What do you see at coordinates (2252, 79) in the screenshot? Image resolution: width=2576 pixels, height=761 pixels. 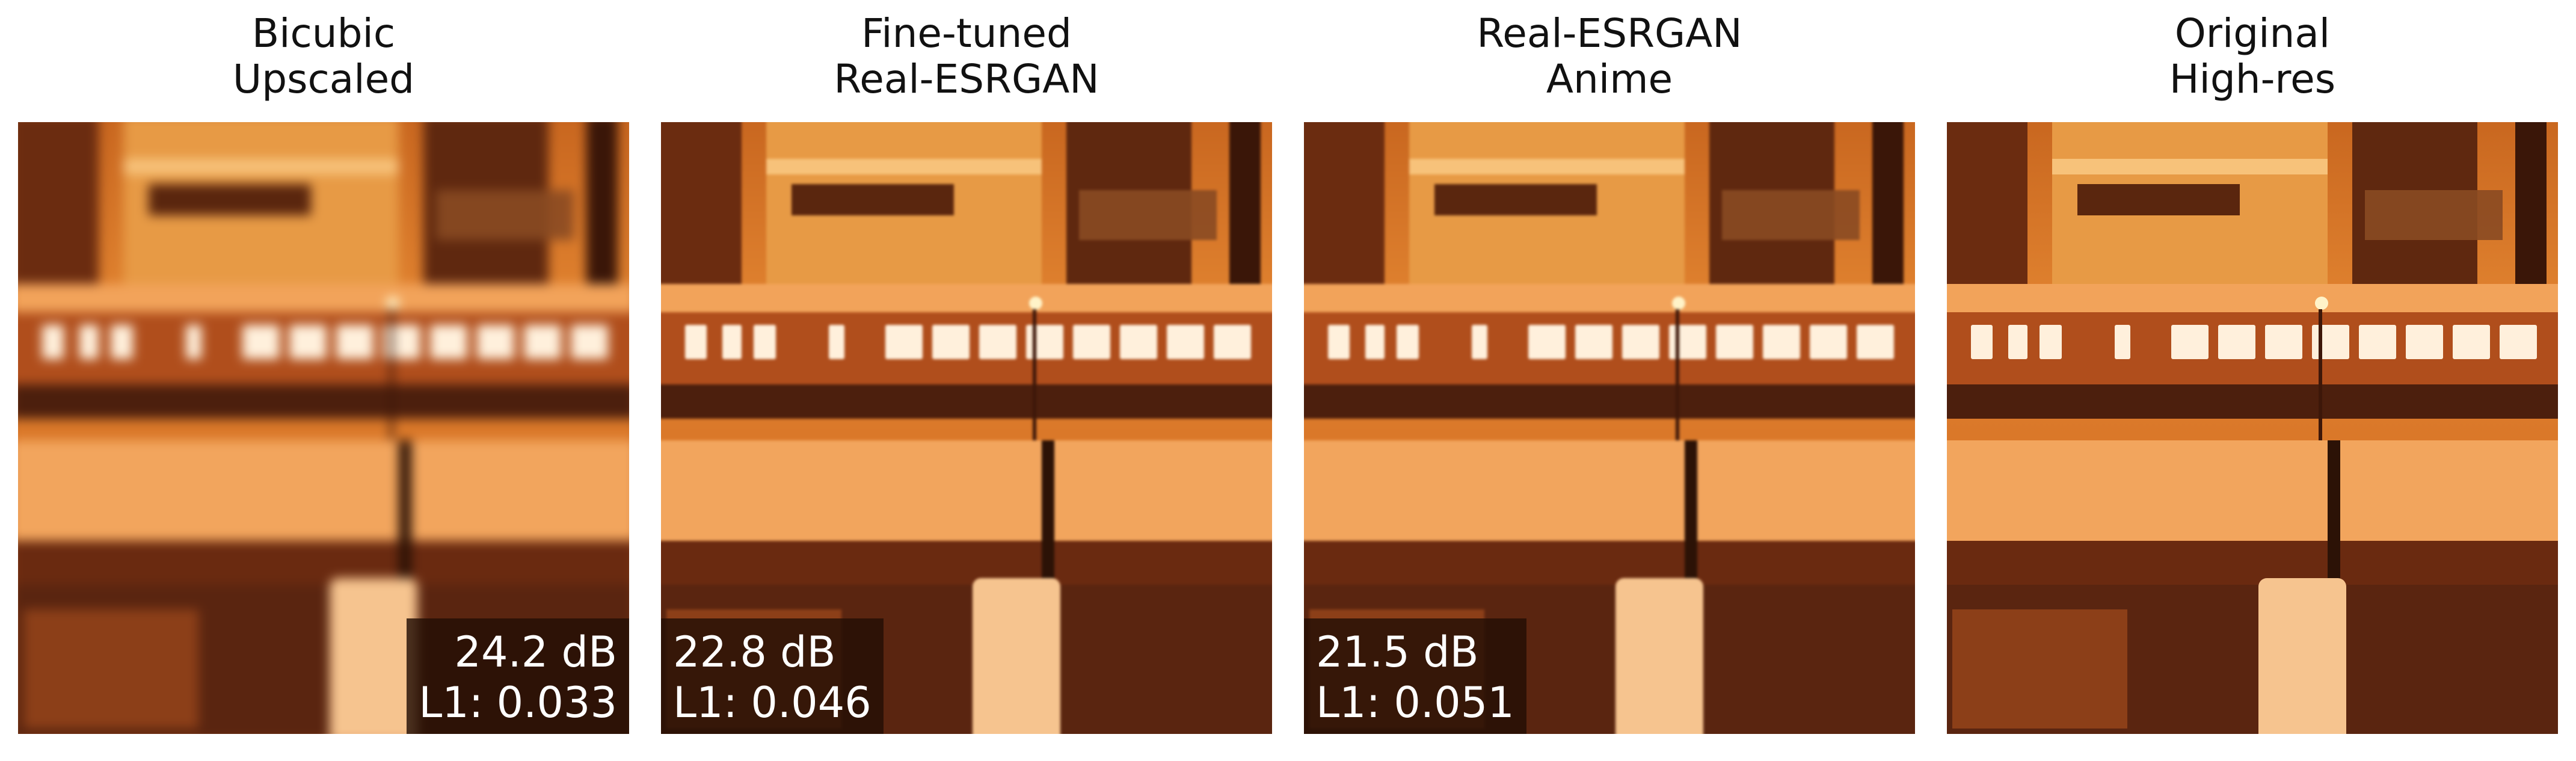 I see `title-line-2: High-res` at bounding box center [2252, 79].